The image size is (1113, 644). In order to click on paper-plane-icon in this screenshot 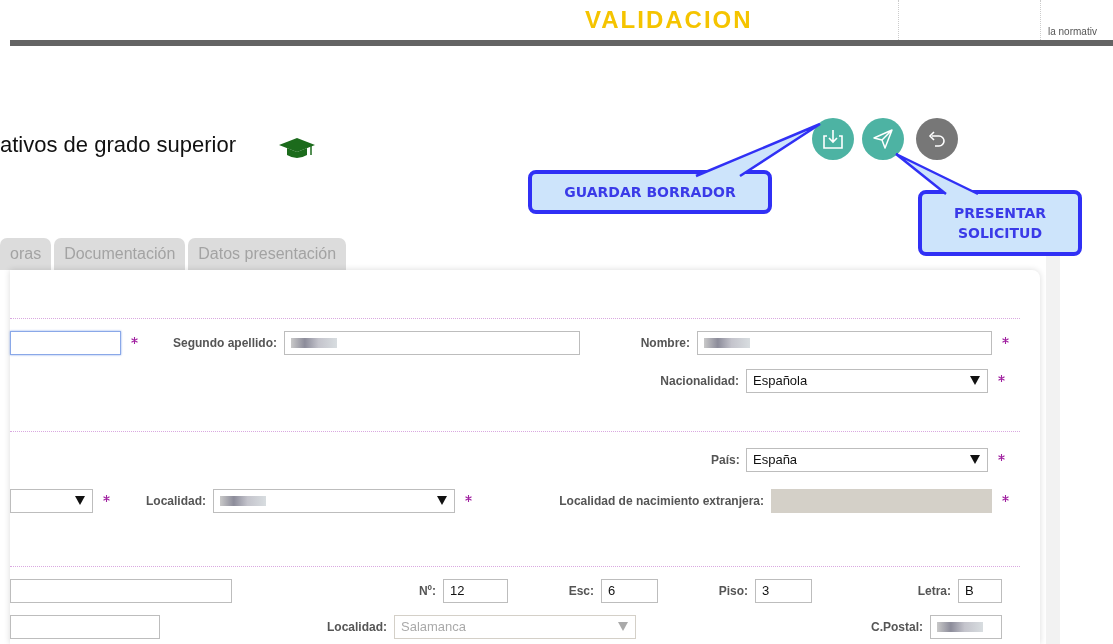, I will do `click(883, 139)`.